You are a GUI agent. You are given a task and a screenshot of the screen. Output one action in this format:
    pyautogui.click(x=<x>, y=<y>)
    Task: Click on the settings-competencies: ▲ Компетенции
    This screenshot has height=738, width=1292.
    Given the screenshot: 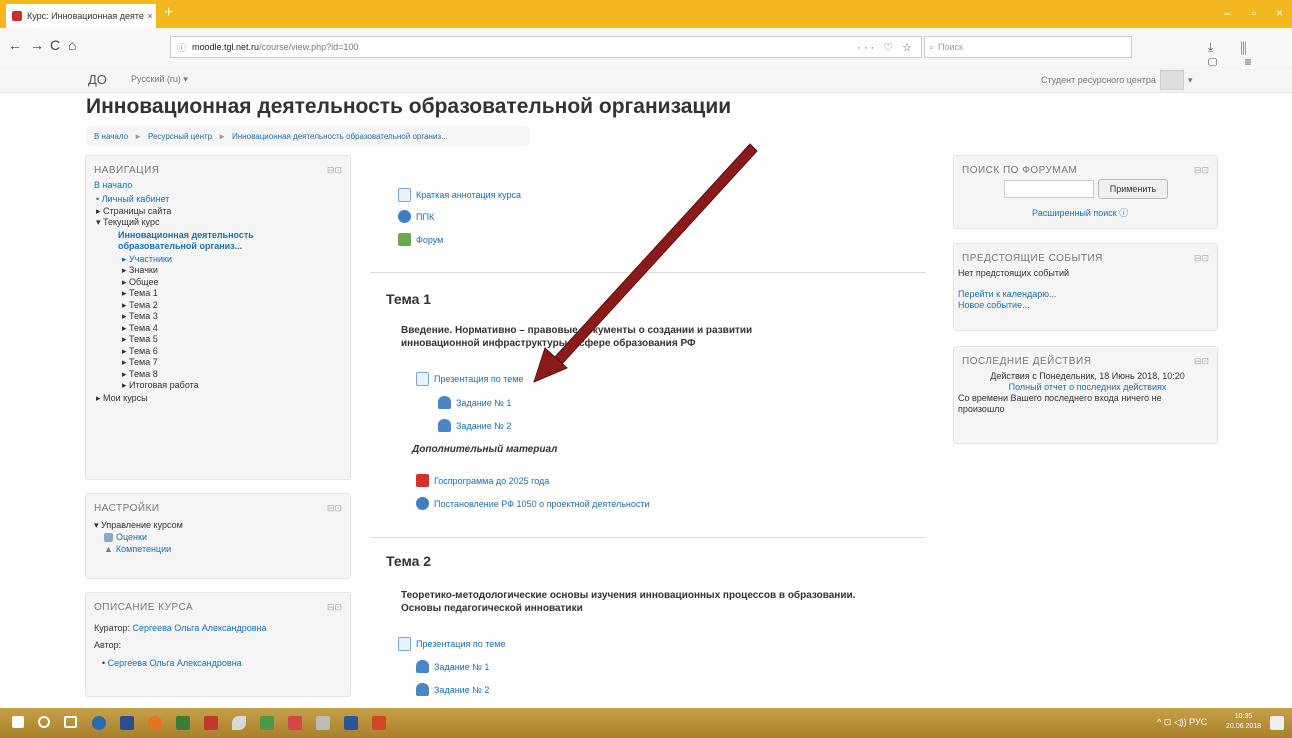 What is the action you would take?
    pyautogui.click(x=227, y=549)
    